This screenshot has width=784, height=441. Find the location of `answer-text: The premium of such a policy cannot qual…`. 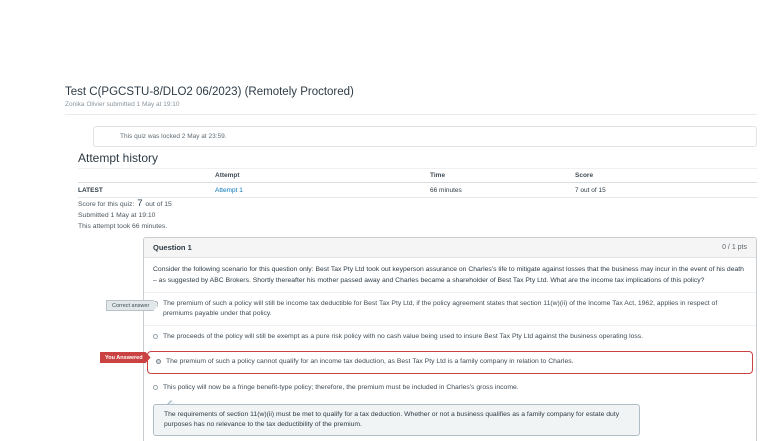

answer-text: The premium of such a policy cannot qual… is located at coordinates (370, 361).